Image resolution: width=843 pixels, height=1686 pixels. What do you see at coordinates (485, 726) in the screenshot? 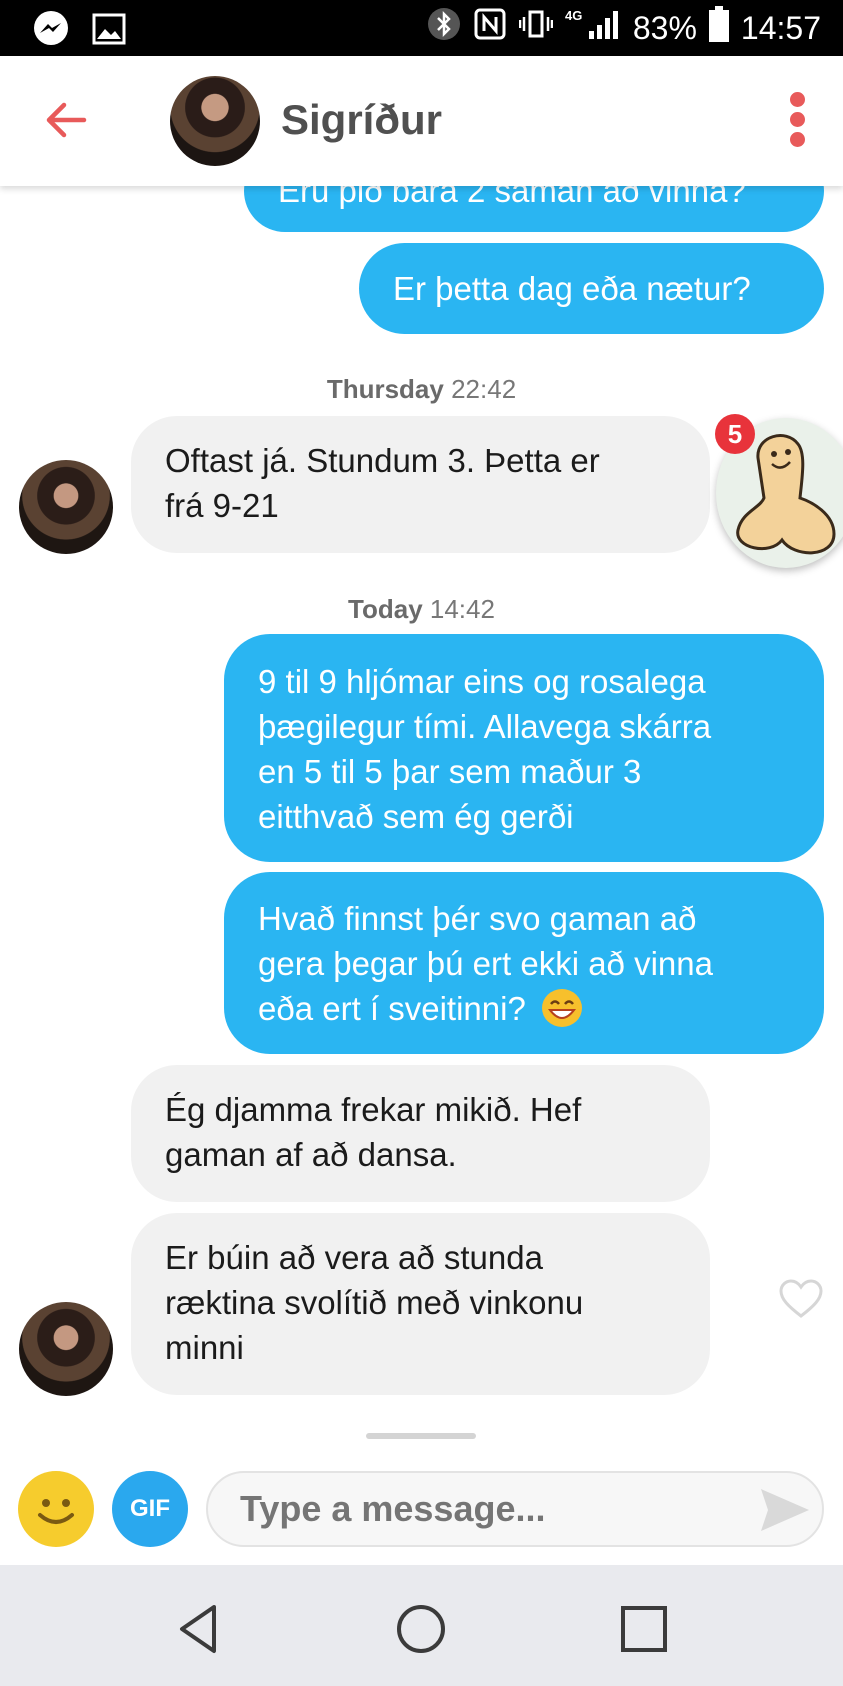
I see `message-text: þægilegur tími. Allavega skárra` at bounding box center [485, 726].